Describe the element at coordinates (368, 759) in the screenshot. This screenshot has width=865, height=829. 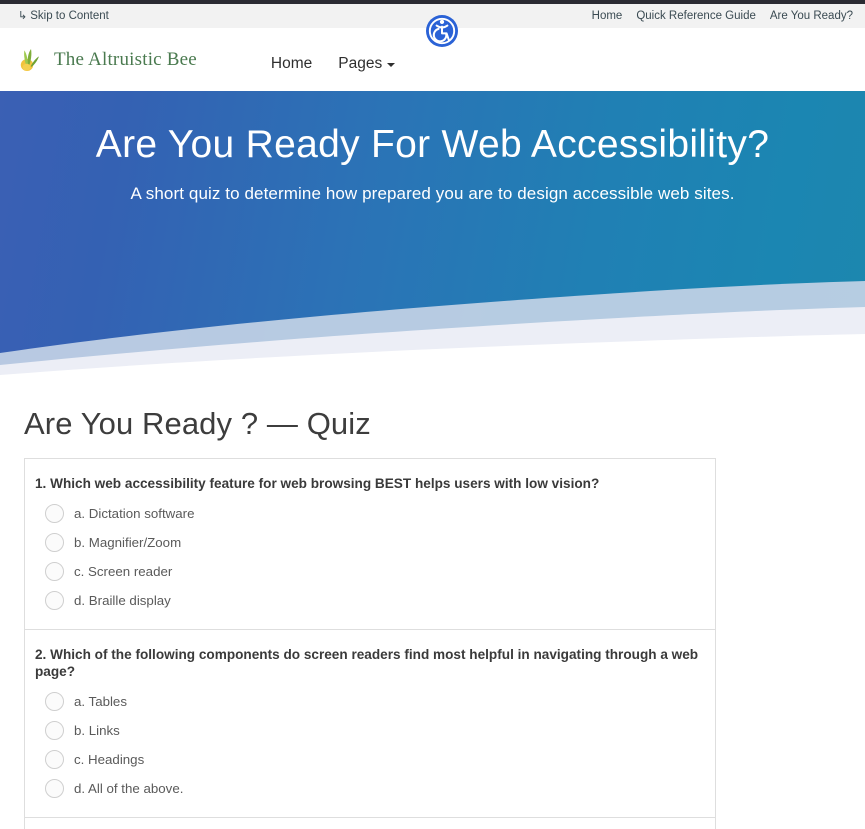
I see `option-row: c. Headings` at that location.